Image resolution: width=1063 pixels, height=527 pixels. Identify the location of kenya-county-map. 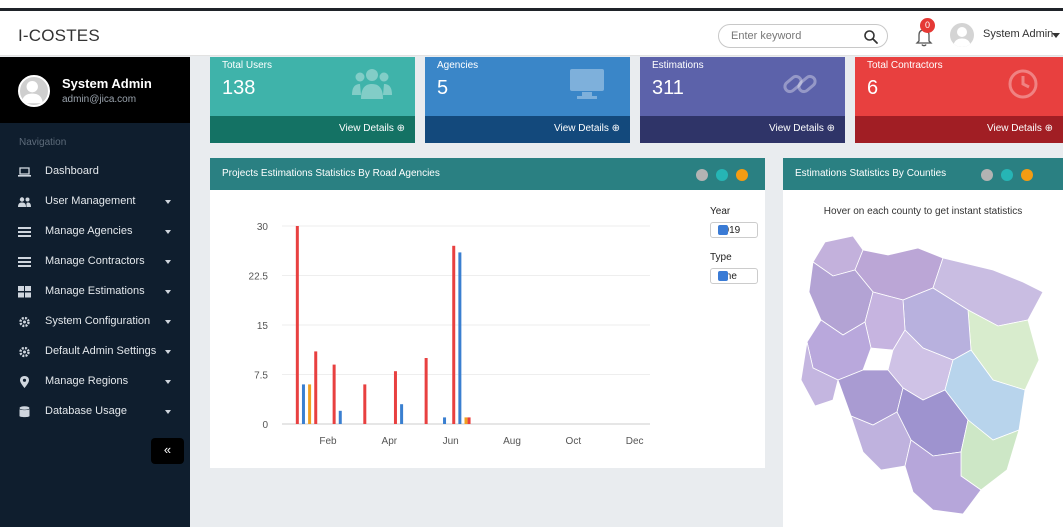
(923, 375).